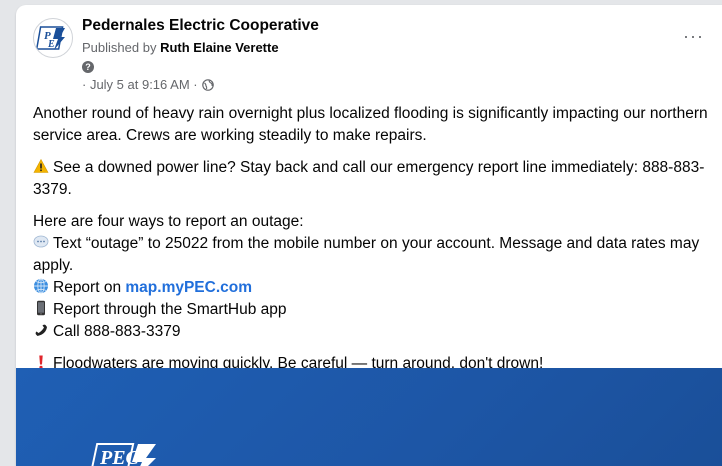 Image resolution: width=722 pixels, height=466 pixels. Describe the element at coordinates (89, 287) in the screenshot. I see `map-prefix: Report on` at that location.